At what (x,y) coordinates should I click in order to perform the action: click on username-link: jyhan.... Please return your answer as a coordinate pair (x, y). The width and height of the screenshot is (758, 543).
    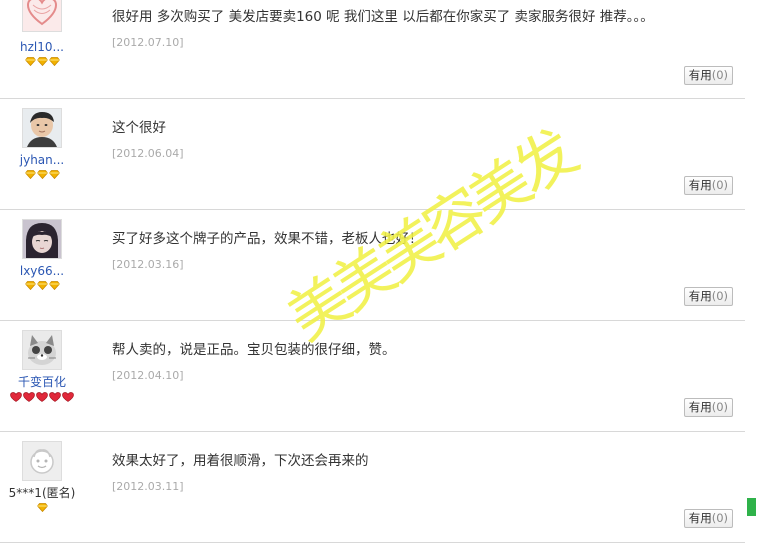
    Looking at the image, I should click on (42, 160).